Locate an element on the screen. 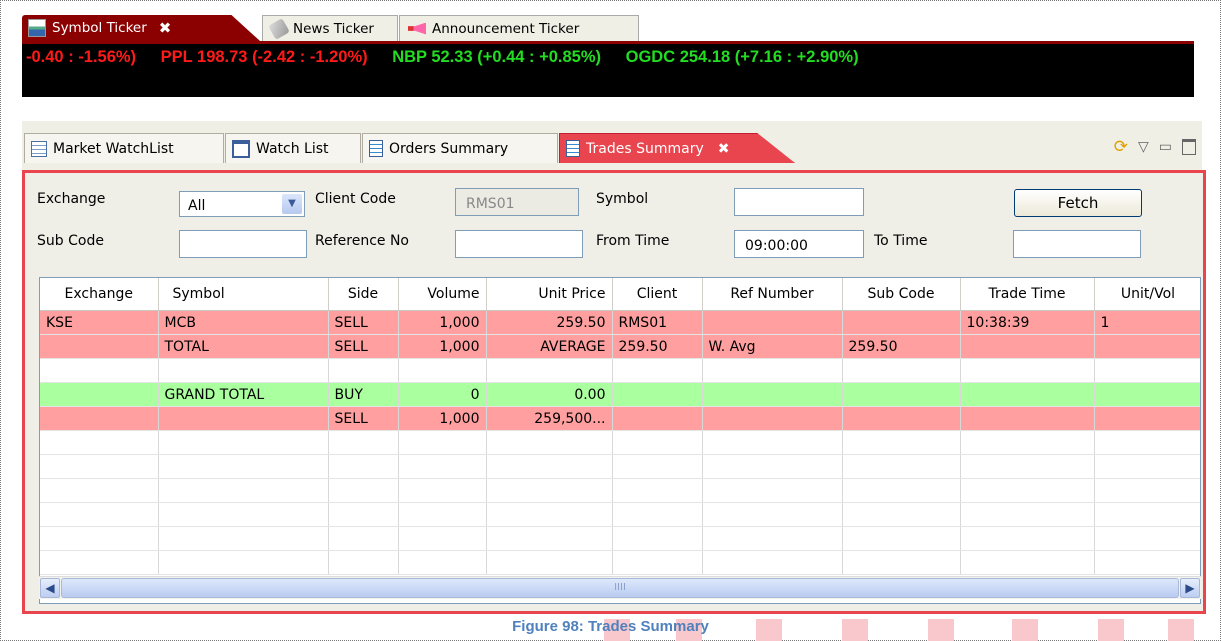  ticker-item: OGDC 254.18 (+7.16 : +2.90%) is located at coordinates (742, 57).